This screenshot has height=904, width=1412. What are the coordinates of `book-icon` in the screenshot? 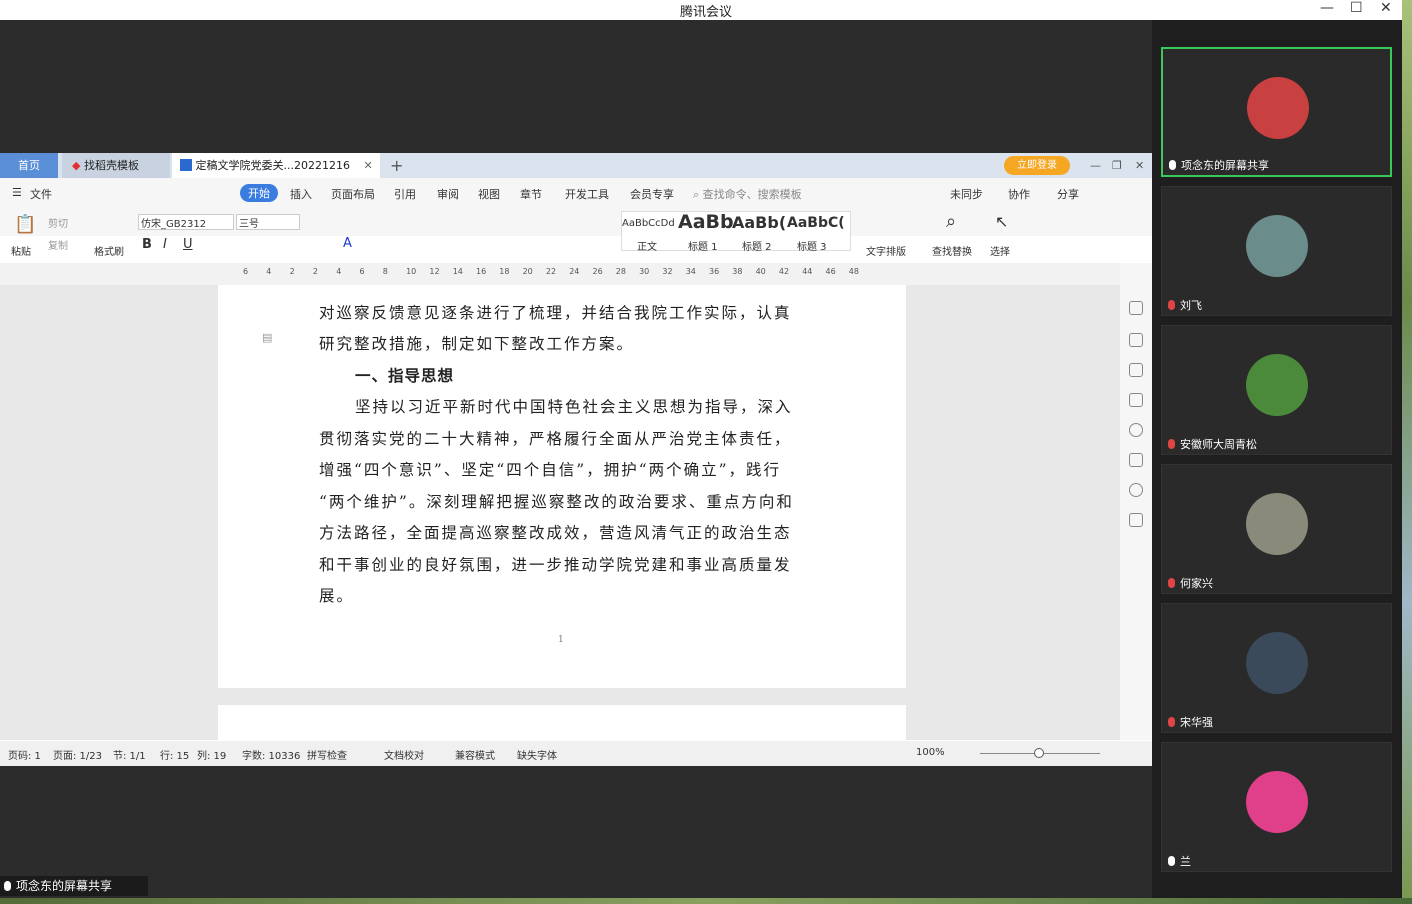 It's located at (1136, 520).